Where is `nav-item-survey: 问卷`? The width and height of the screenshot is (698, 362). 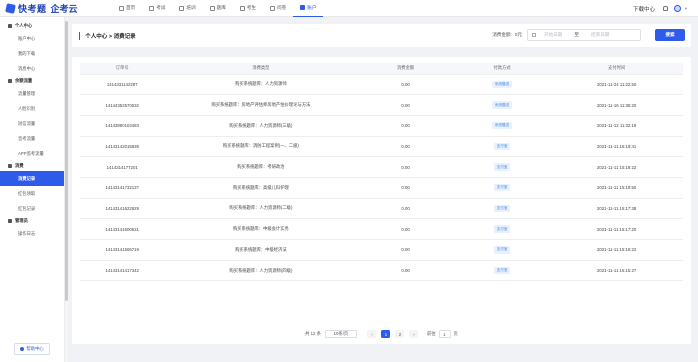
nav-item-survey: 问卷 is located at coordinates (278, 8).